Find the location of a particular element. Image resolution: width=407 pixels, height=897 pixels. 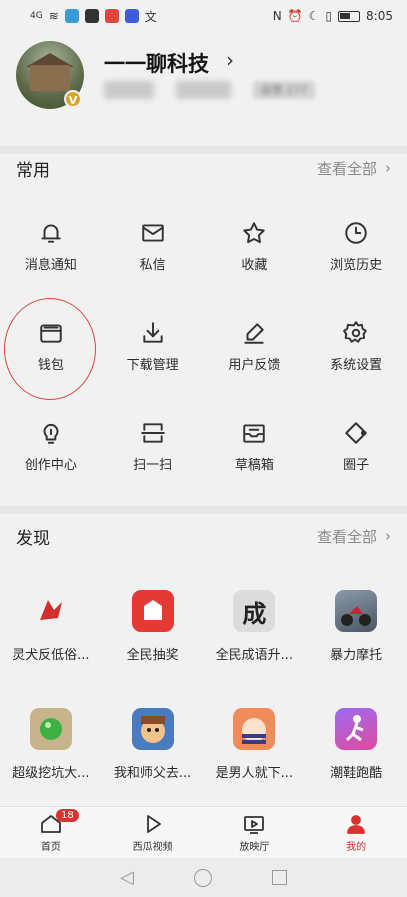

runner-icon is located at coordinates (356, 729).